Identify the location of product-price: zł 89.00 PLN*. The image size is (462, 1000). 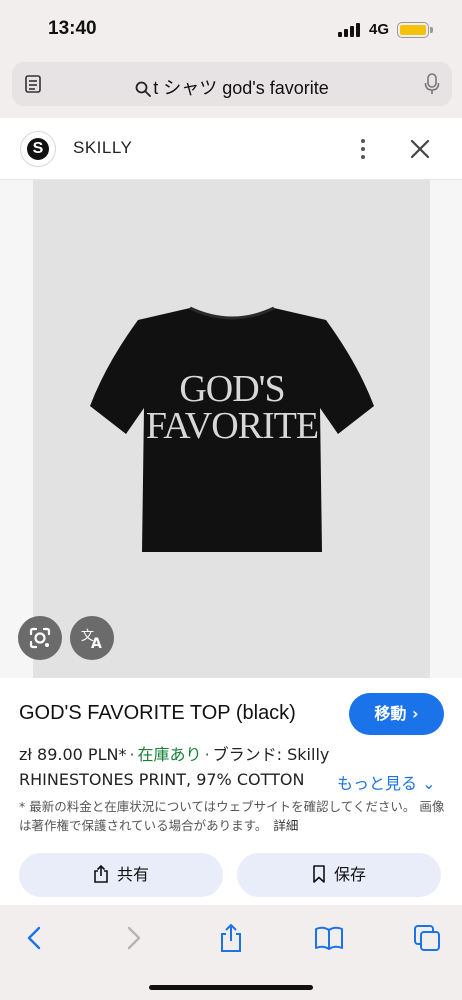
(73, 754).